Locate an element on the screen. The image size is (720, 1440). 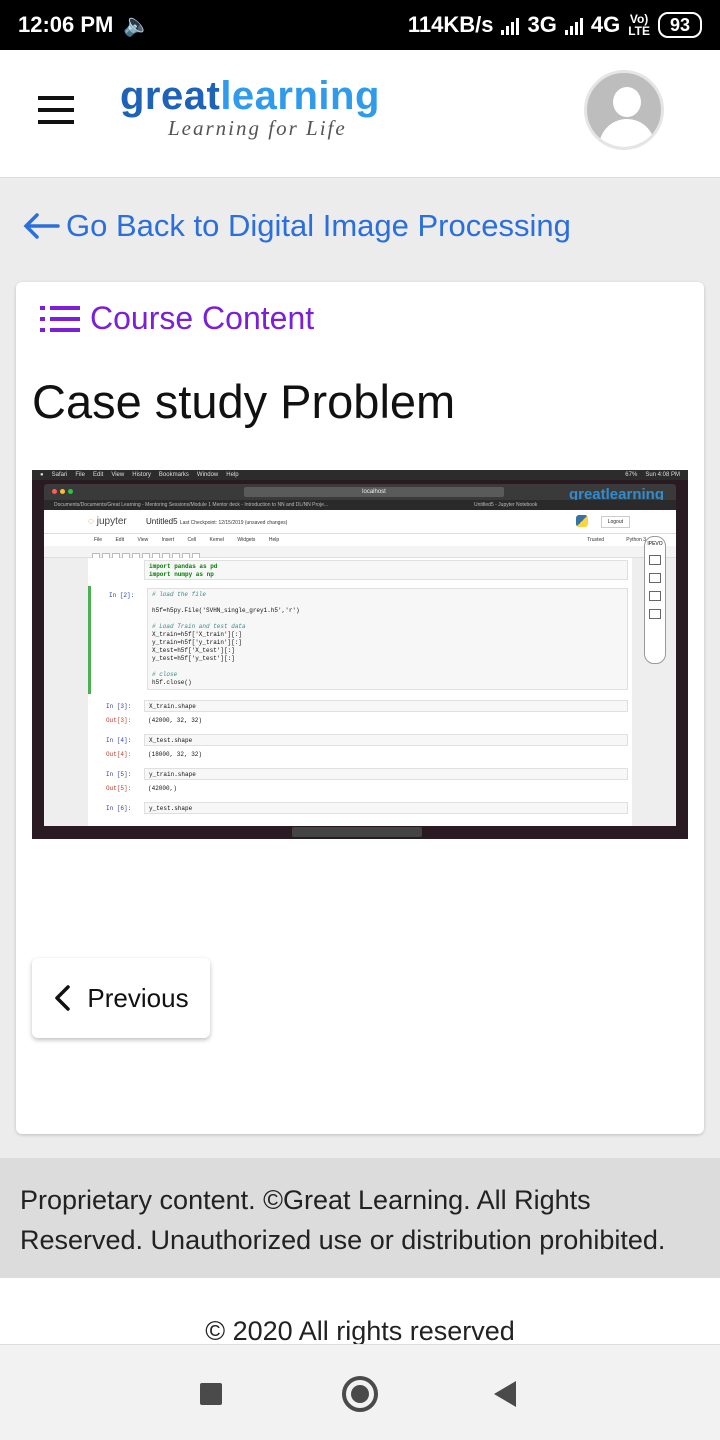
network-speed: 114KB/s is located at coordinates (450, 24).